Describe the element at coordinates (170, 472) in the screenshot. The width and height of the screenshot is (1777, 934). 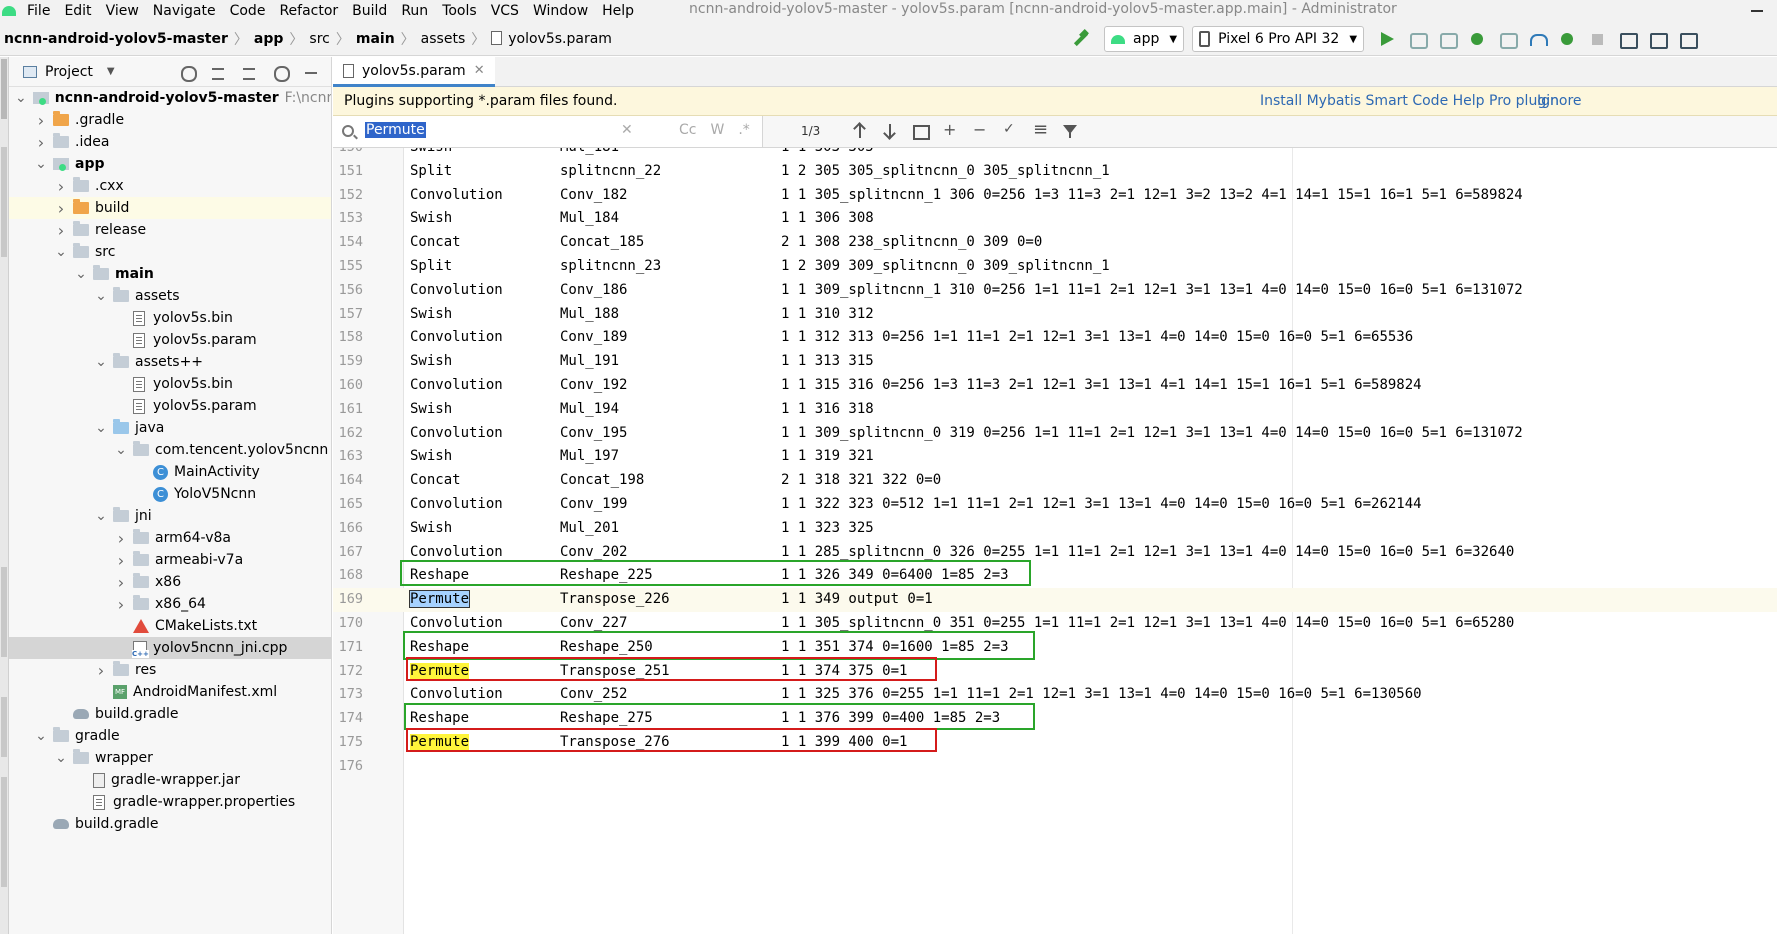
I see `tree-item: C MainActivity` at that location.